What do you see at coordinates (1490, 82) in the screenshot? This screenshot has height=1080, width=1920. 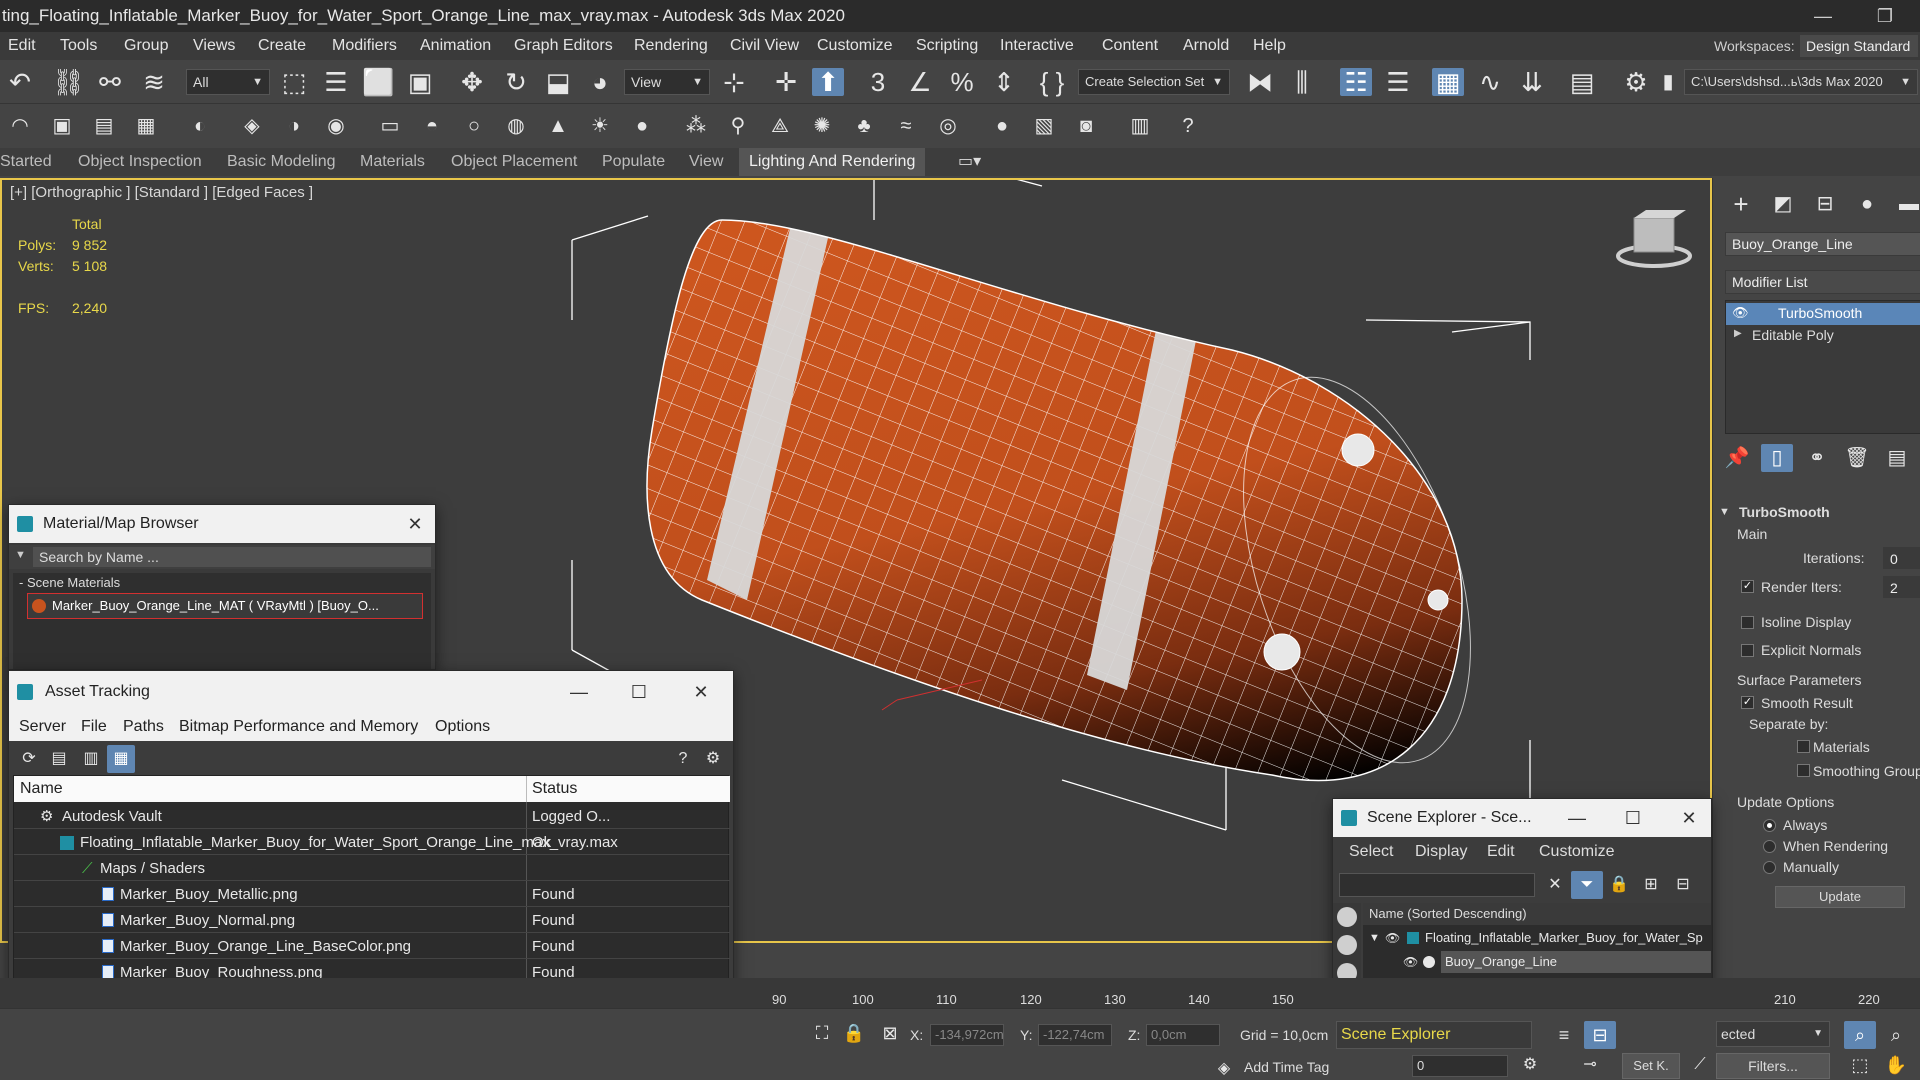 I see `curve-editor-icon: ∿` at bounding box center [1490, 82].